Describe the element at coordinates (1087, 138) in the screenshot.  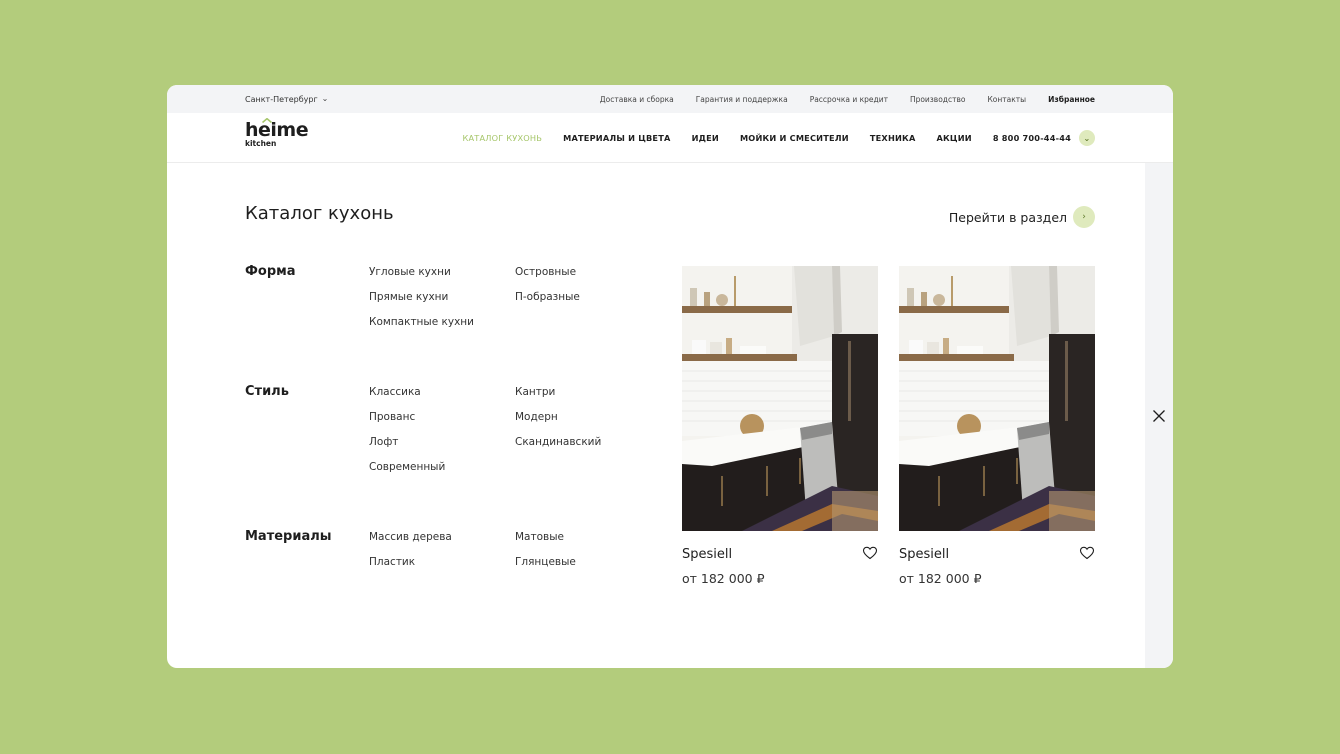
I see `phone-dropdown-chevron-down-icon: ⌄` at that location.